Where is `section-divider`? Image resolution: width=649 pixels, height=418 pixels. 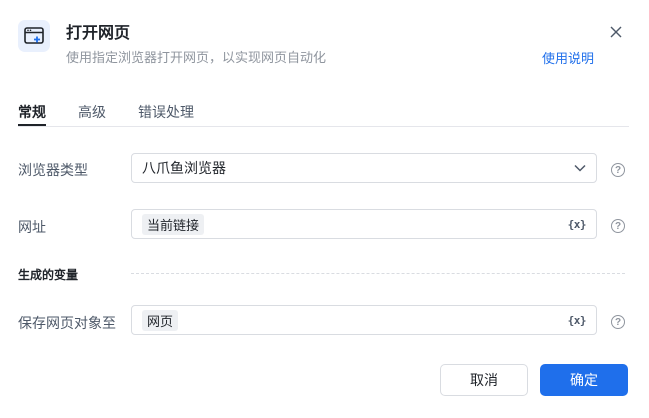
section-divider is located at coordinates (378, 273).